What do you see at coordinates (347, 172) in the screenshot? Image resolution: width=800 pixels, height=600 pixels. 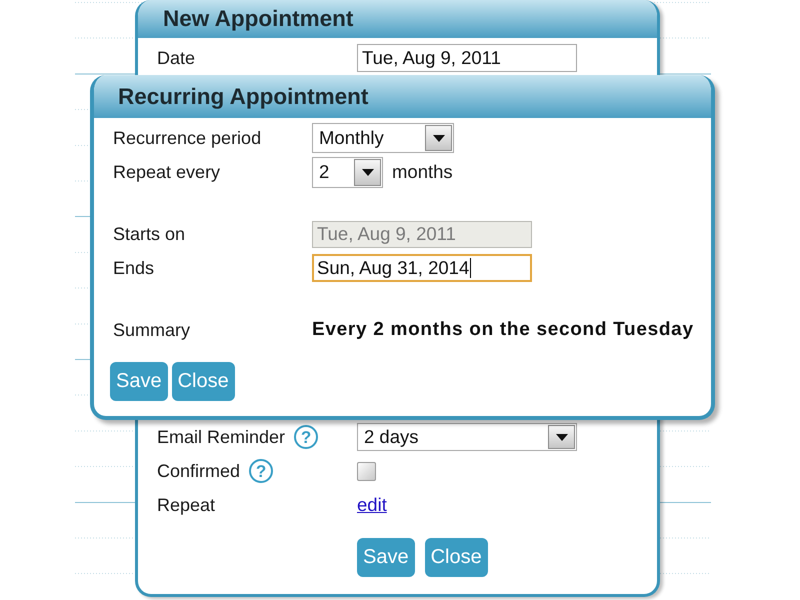 I see `dropdown-field: 2` at bounding box center [347, 172].